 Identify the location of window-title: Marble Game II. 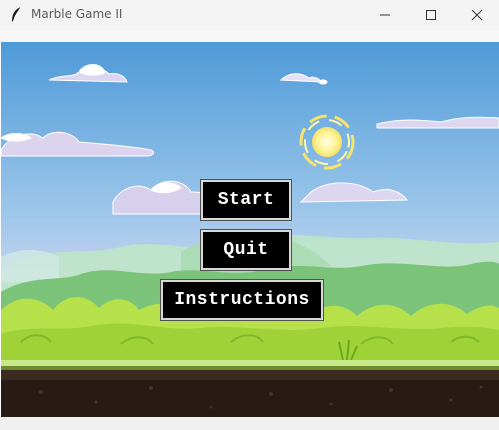
(77, 14).